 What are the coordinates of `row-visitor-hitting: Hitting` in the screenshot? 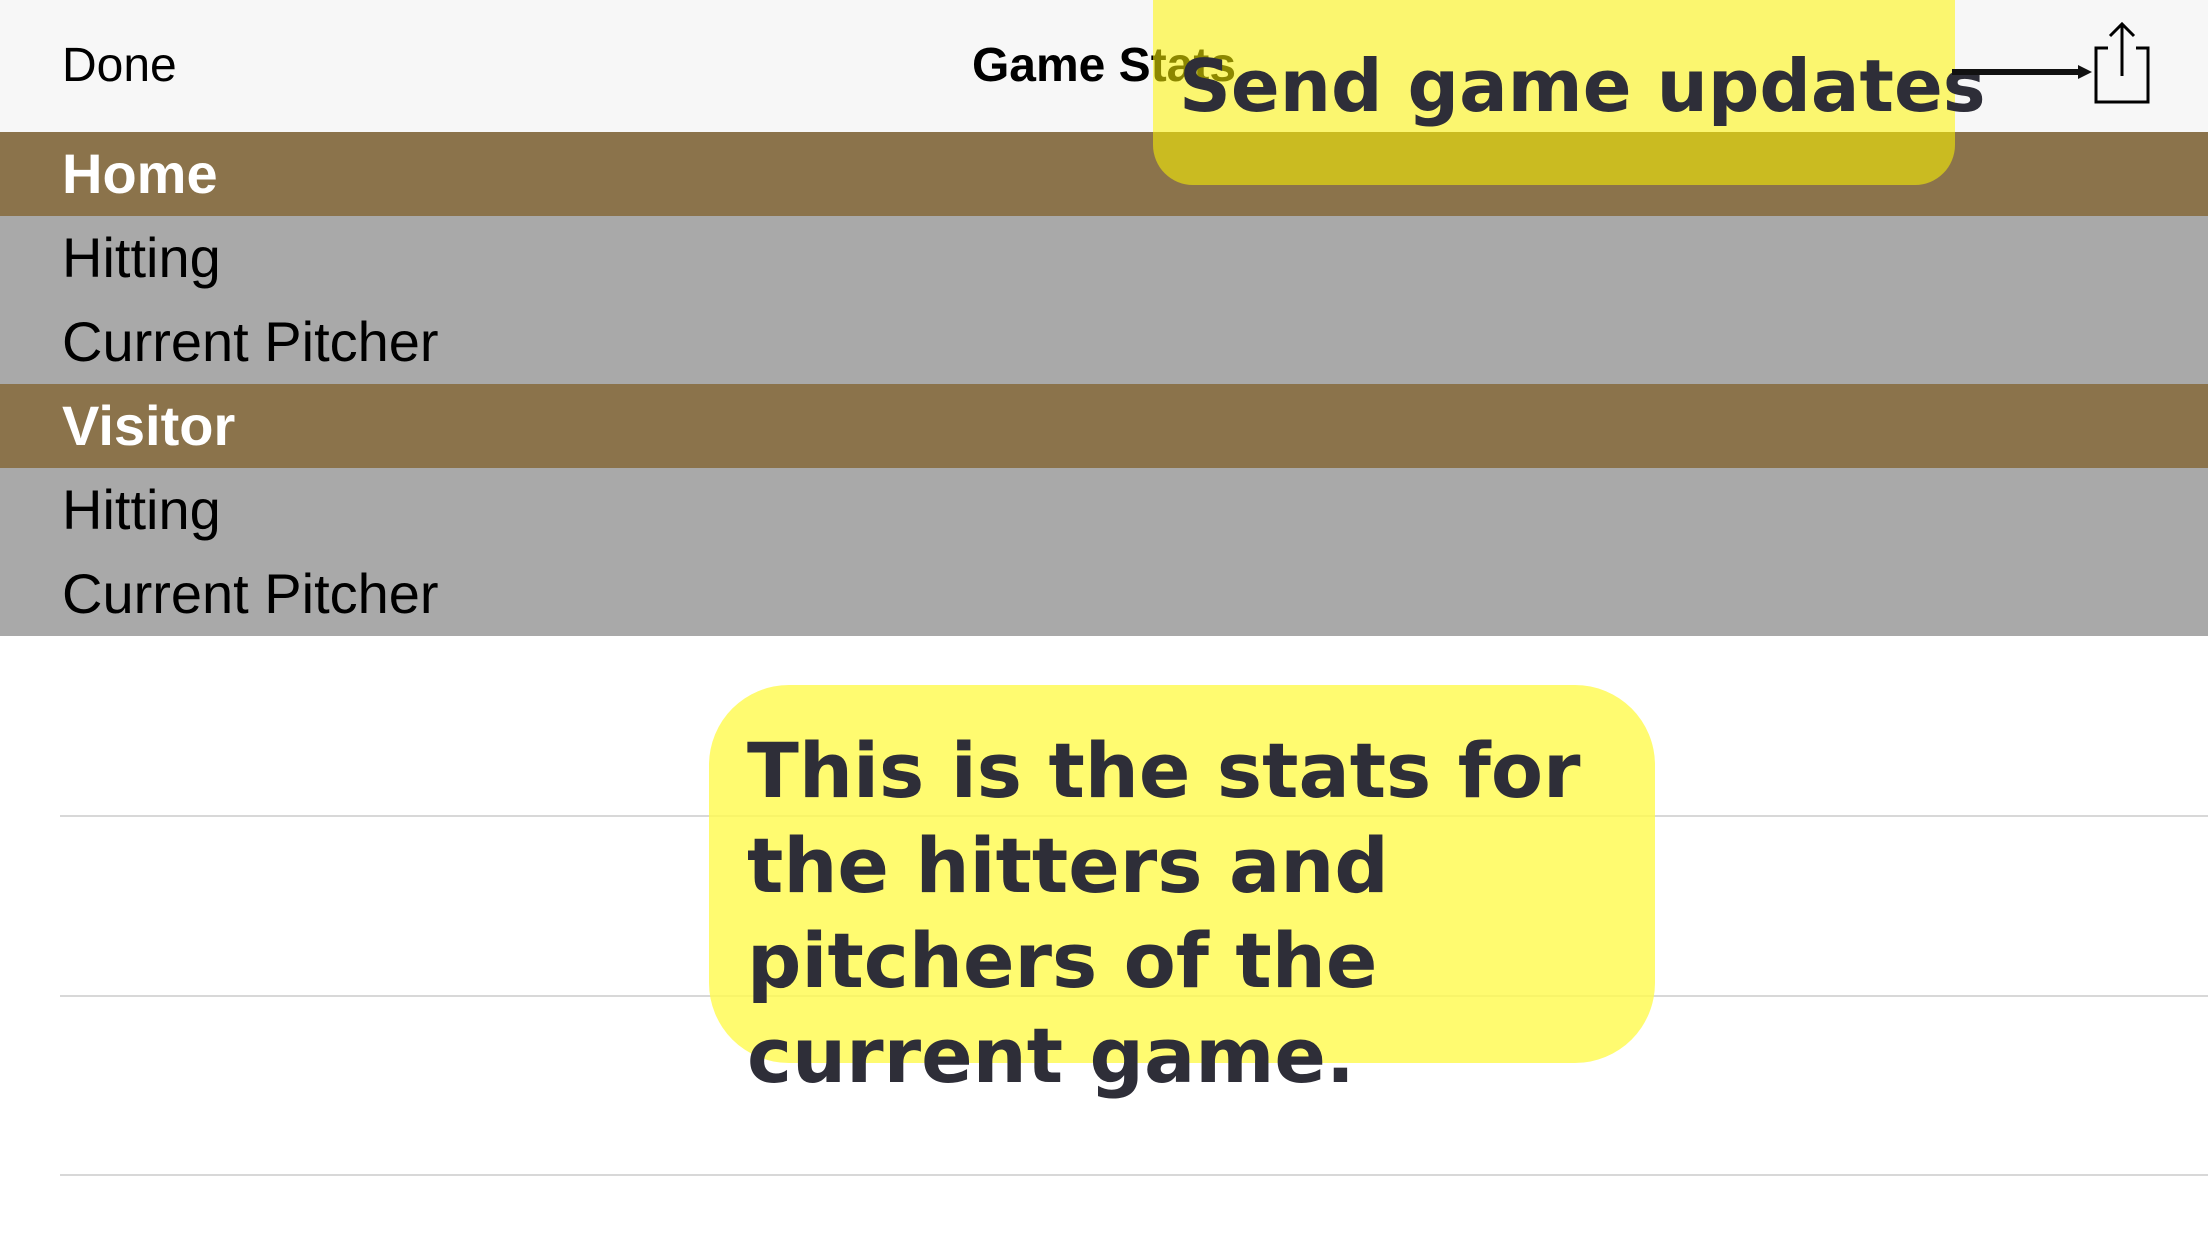 It's located at (1104, 510).